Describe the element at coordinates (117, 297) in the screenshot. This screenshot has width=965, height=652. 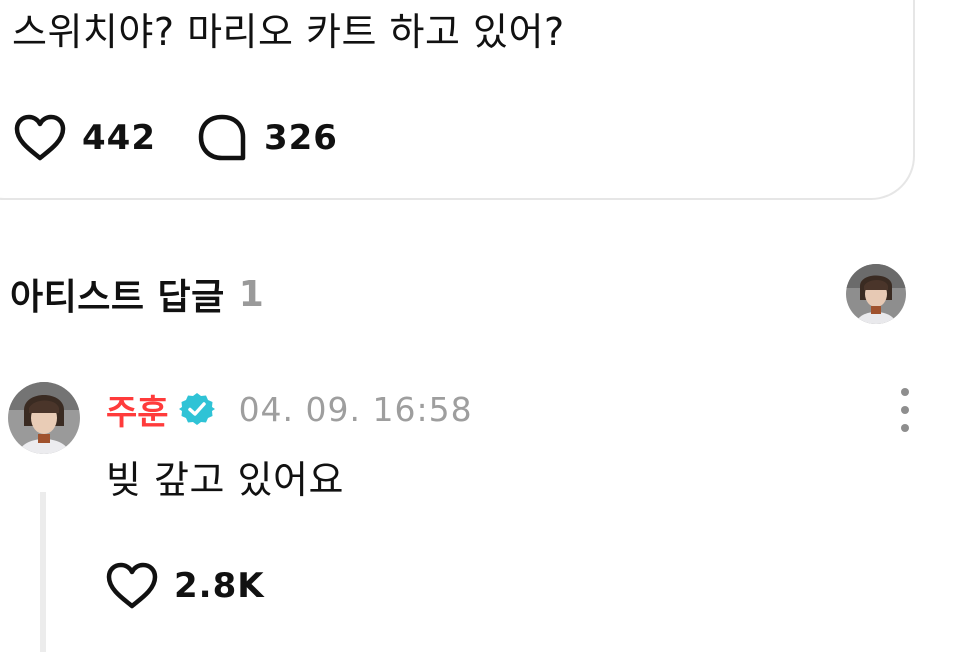
I see `section-title: 아티스트 답글` at that location.